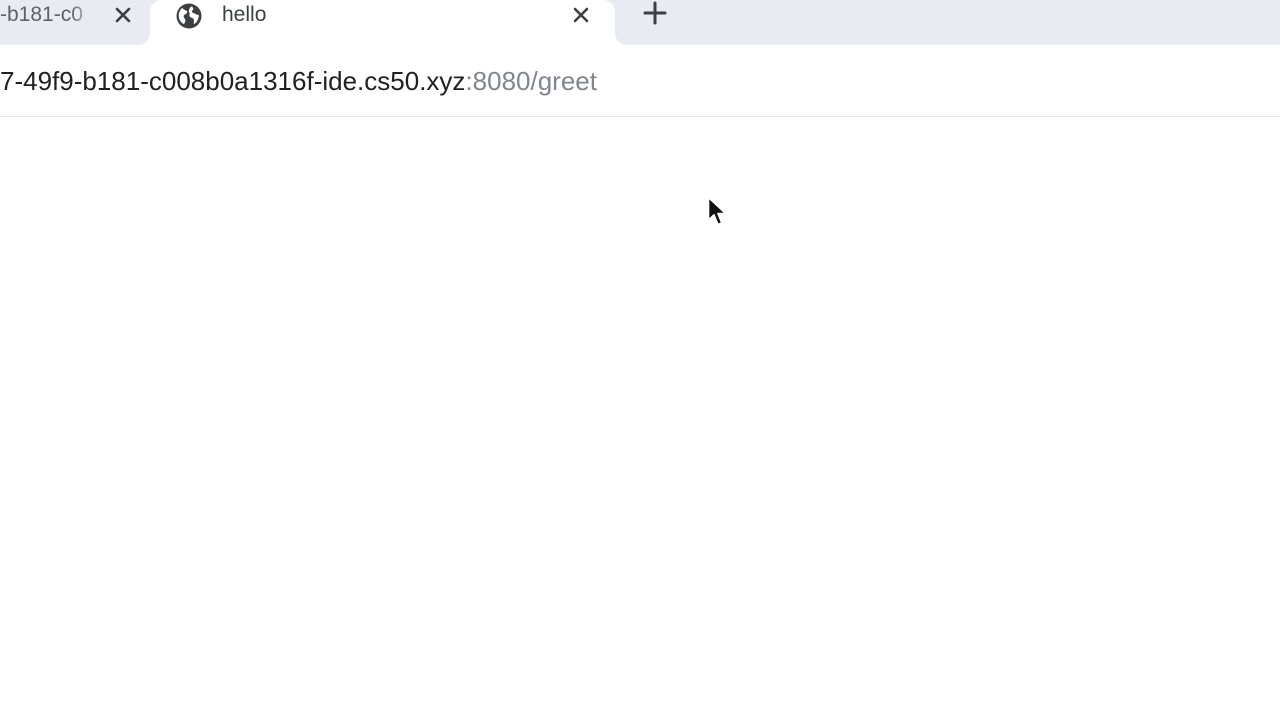 This screenshot has width=1280, height=720. Describe the element at coordinates (244, 14) in the screenshot. I see `tab-title: hello` at that location.